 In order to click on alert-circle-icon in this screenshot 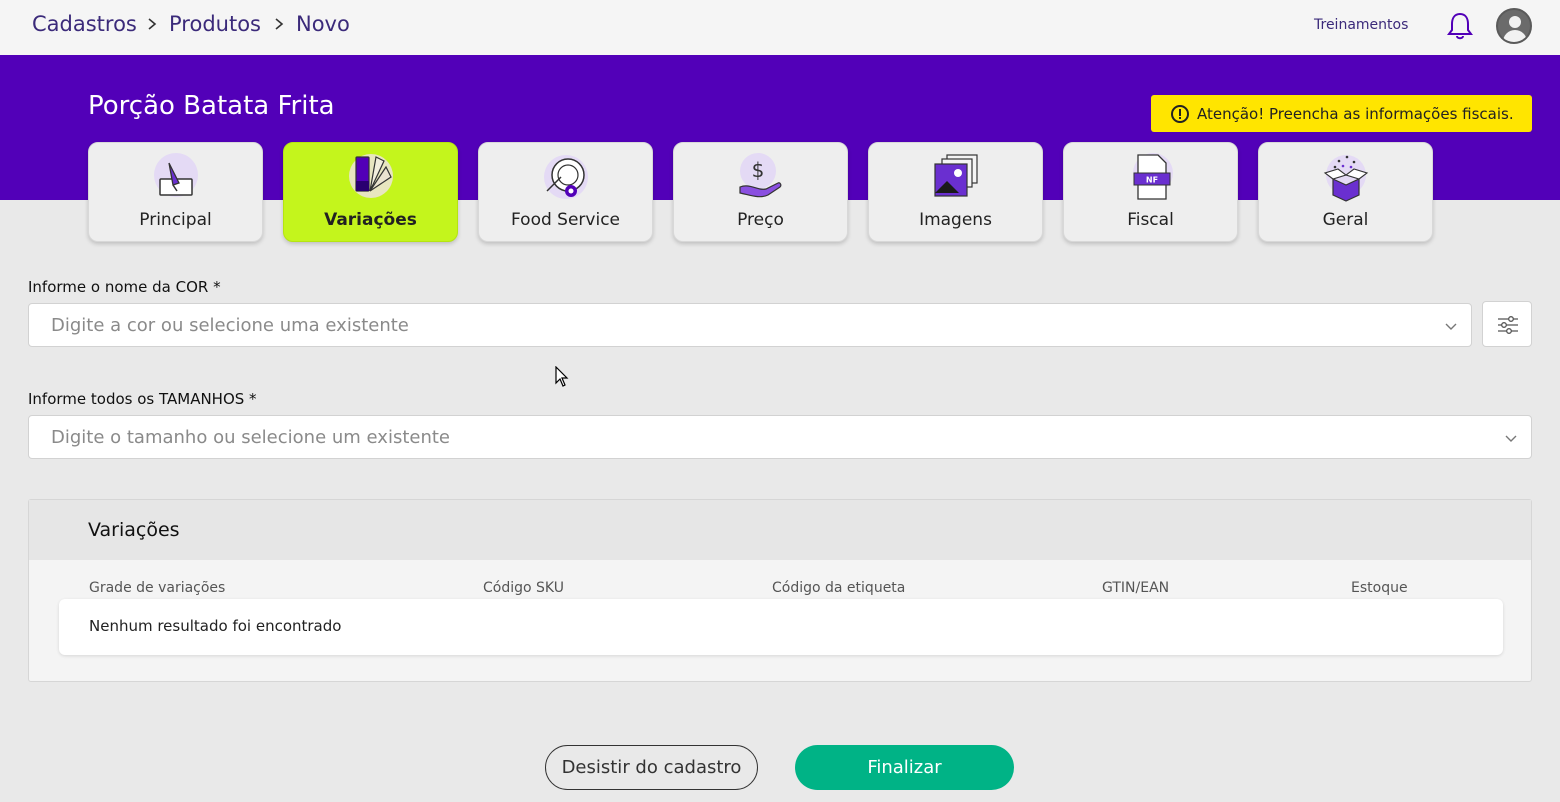, I will do `click(1180, 113)`.